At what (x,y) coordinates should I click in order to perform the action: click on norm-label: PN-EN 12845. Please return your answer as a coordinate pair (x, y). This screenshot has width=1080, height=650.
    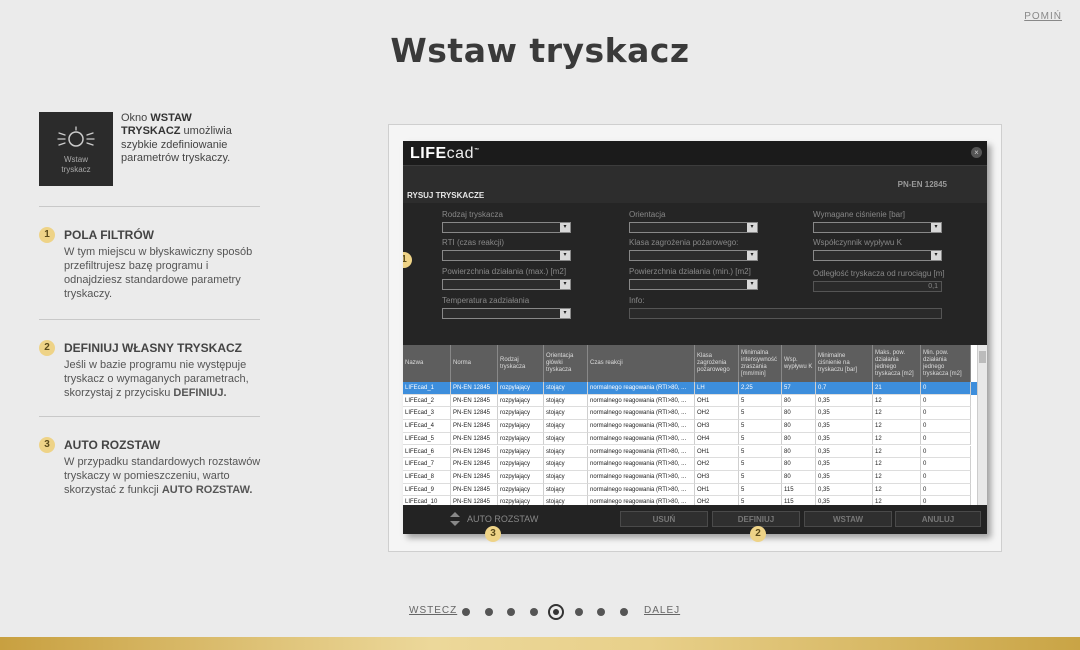
    Looking at the image, I should click on (922, 184).